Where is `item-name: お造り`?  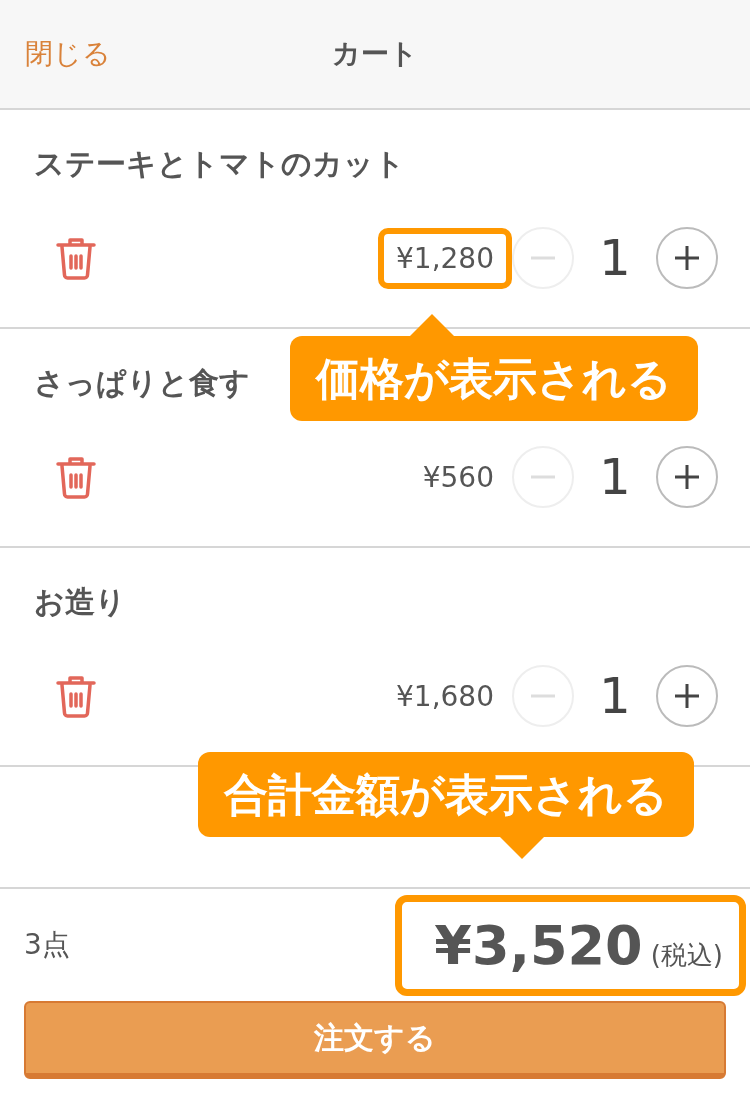 item-name: お造り is located at coordinates (79, 602).